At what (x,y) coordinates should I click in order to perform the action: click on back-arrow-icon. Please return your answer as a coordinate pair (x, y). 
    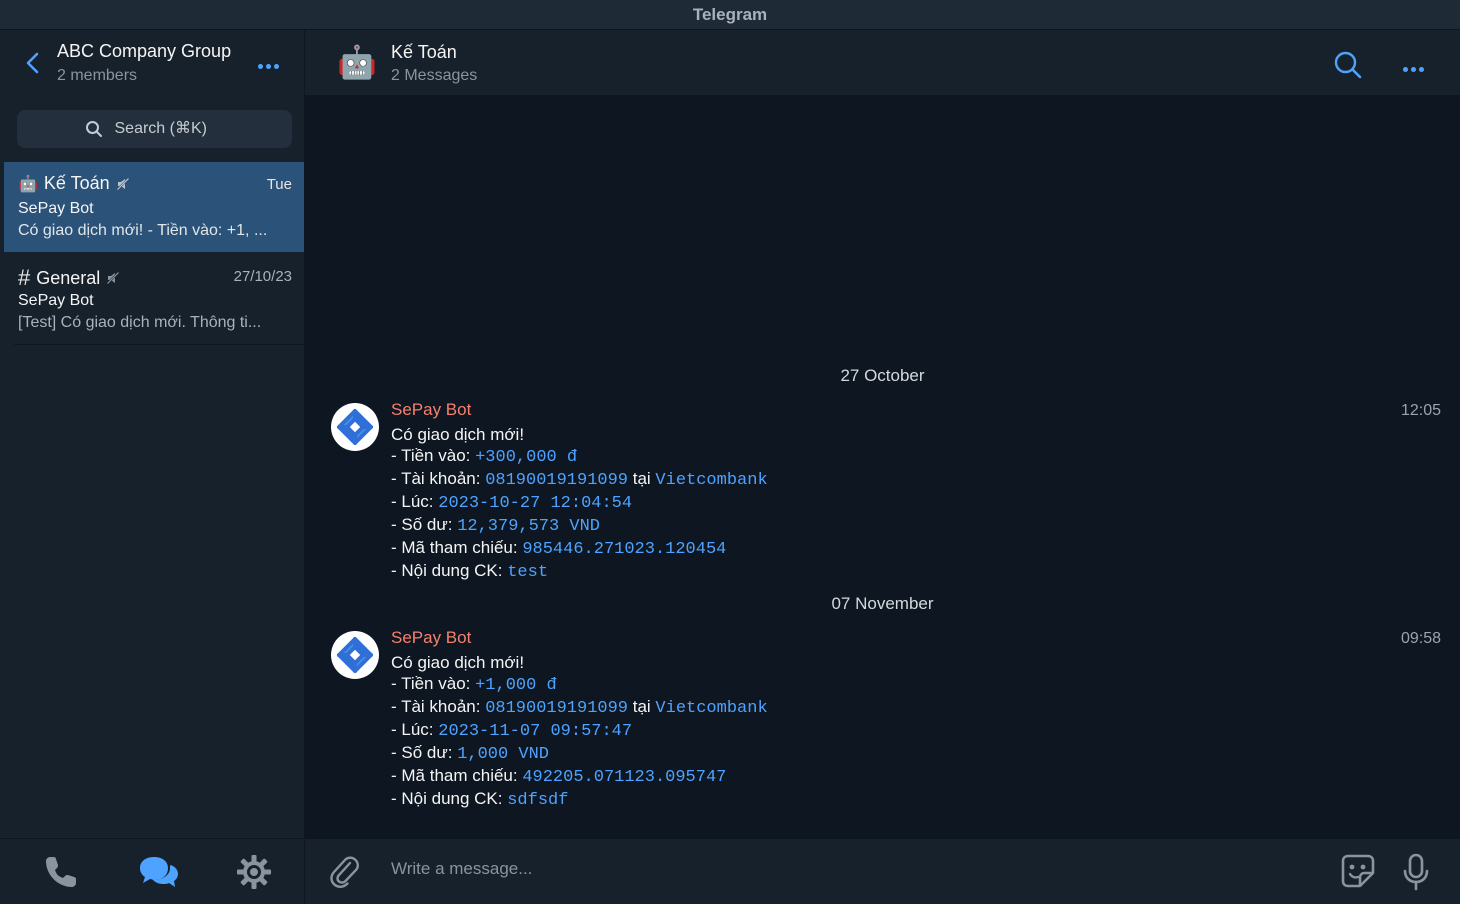
    Looking at the image, I should click on (33, 63).